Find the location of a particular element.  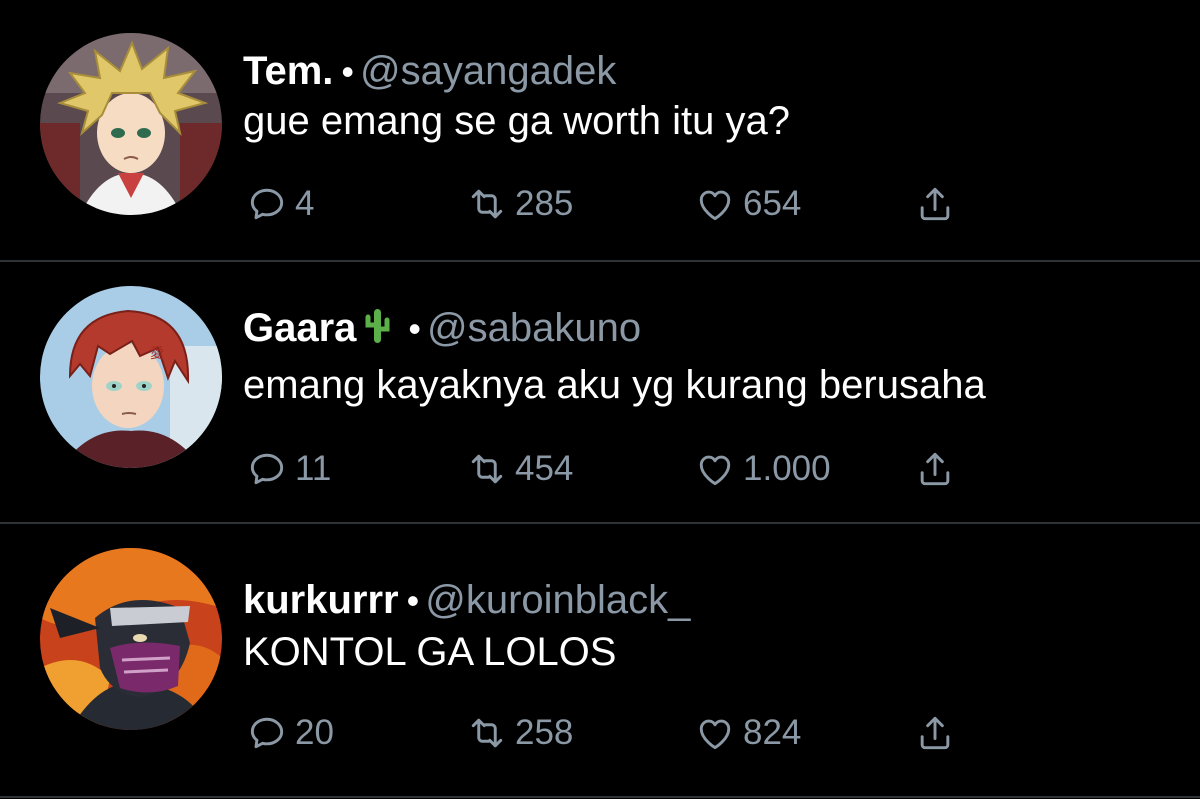

user-handle: @sabakuno is located at coordinates (534, 328).